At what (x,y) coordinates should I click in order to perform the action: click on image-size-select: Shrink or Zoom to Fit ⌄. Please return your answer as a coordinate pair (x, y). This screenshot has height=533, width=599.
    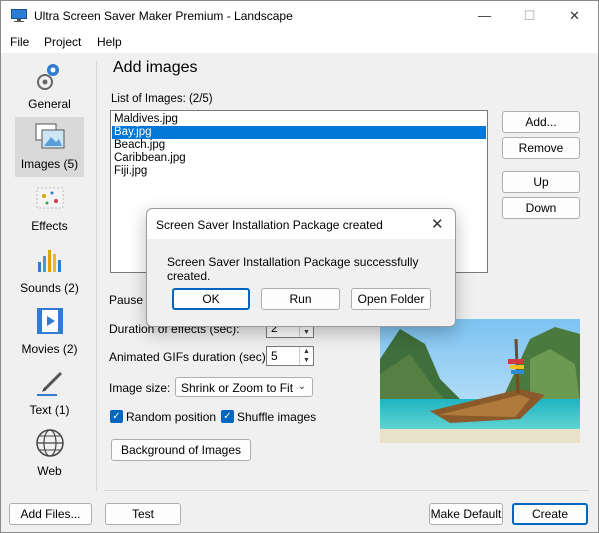
    Looking at the image, I should click on (244, 387).